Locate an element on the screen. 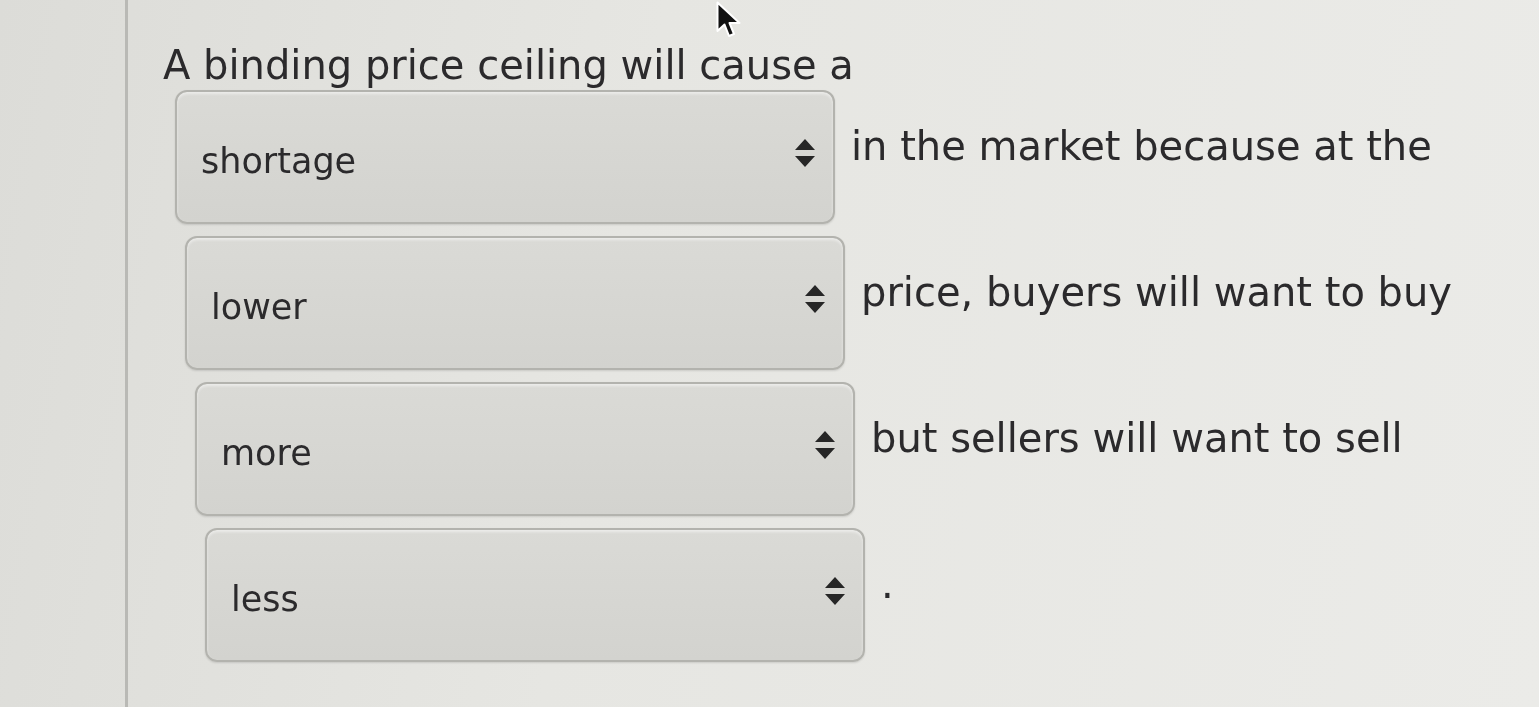  answer-dropdown: shortage is located at coordinates (505, 157).